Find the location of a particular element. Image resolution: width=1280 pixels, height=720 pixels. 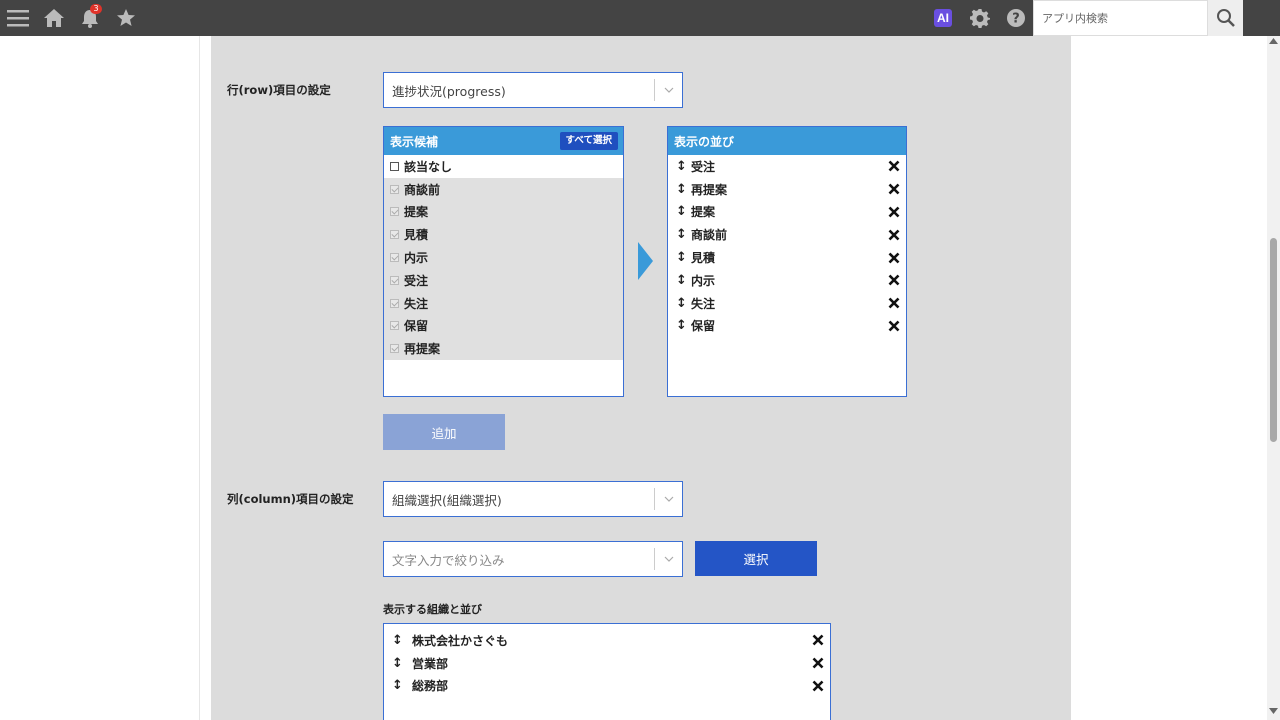

scrollbar-thumb is located at coordinates (1273, 340).